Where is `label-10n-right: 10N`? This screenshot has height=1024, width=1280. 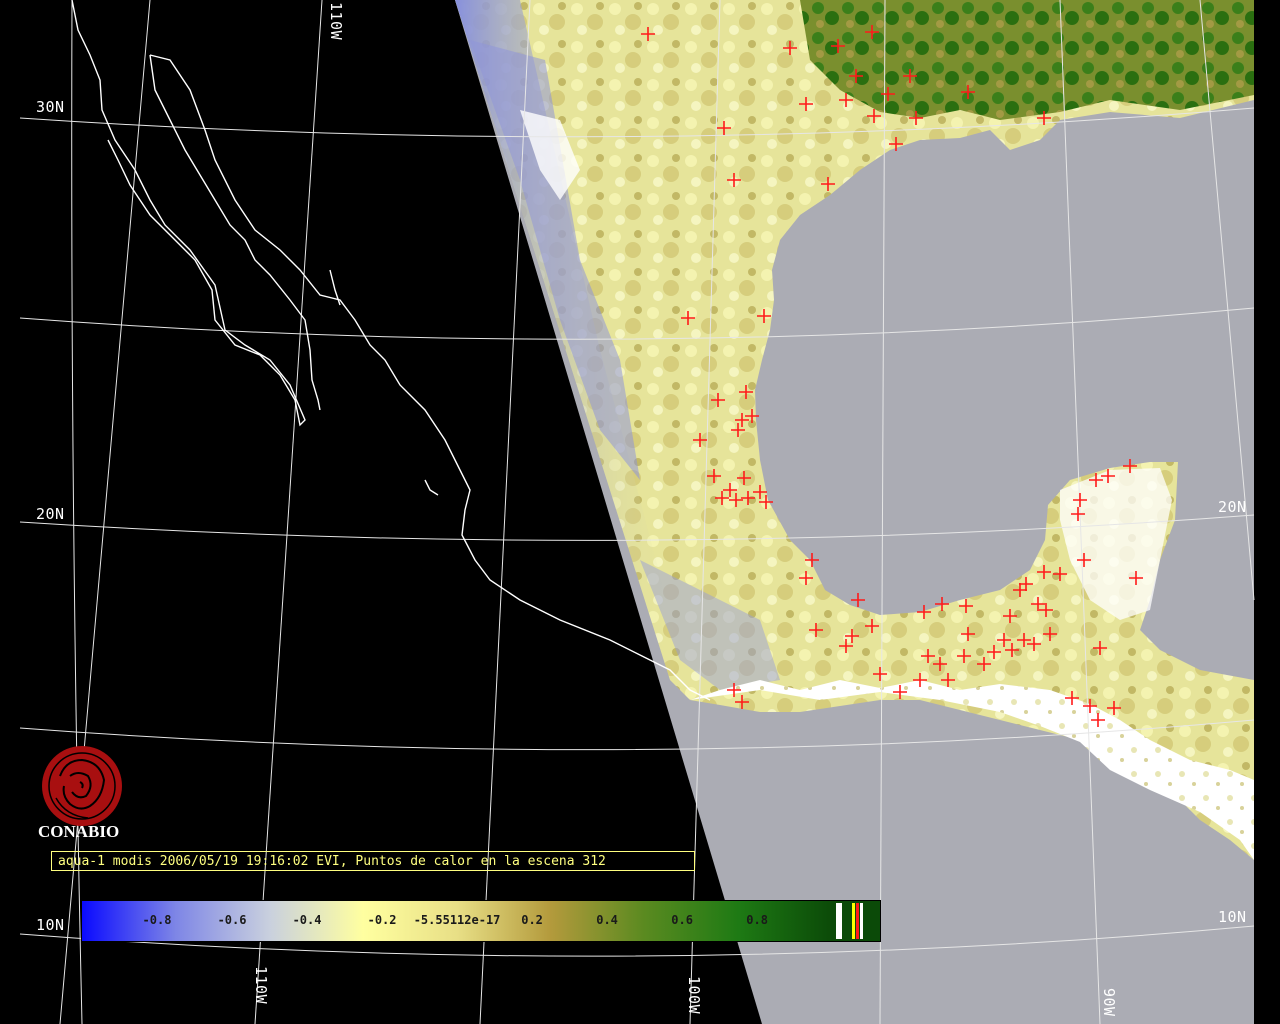
label-10n-right: 10N is located at coordinates (1232, 917).